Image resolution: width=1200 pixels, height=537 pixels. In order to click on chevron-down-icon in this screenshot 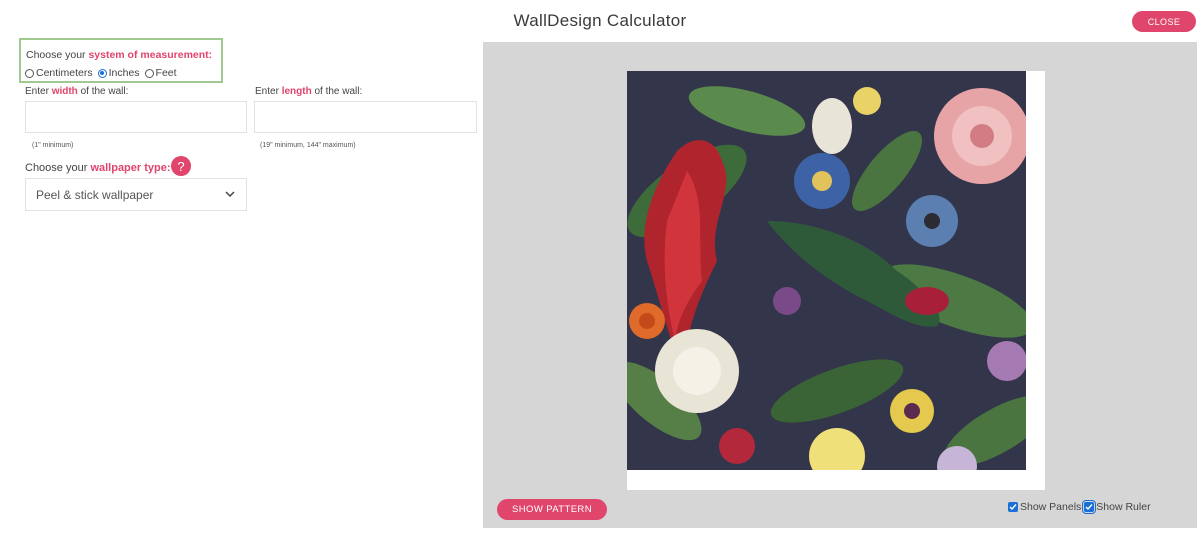, I will do `click(230, 194)`.